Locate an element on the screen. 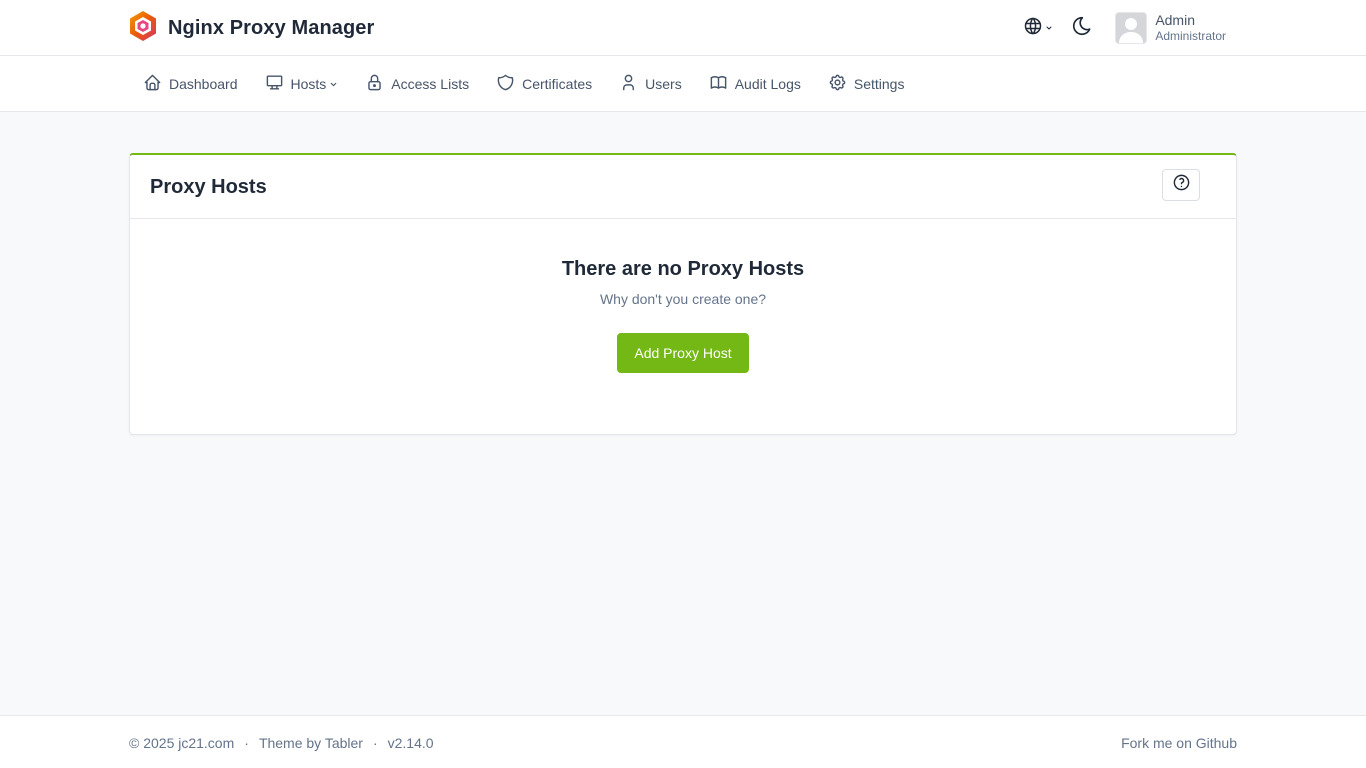 The height and width of the screenshot is (768, 1366). avatar is located at coordinates (1131, 28).